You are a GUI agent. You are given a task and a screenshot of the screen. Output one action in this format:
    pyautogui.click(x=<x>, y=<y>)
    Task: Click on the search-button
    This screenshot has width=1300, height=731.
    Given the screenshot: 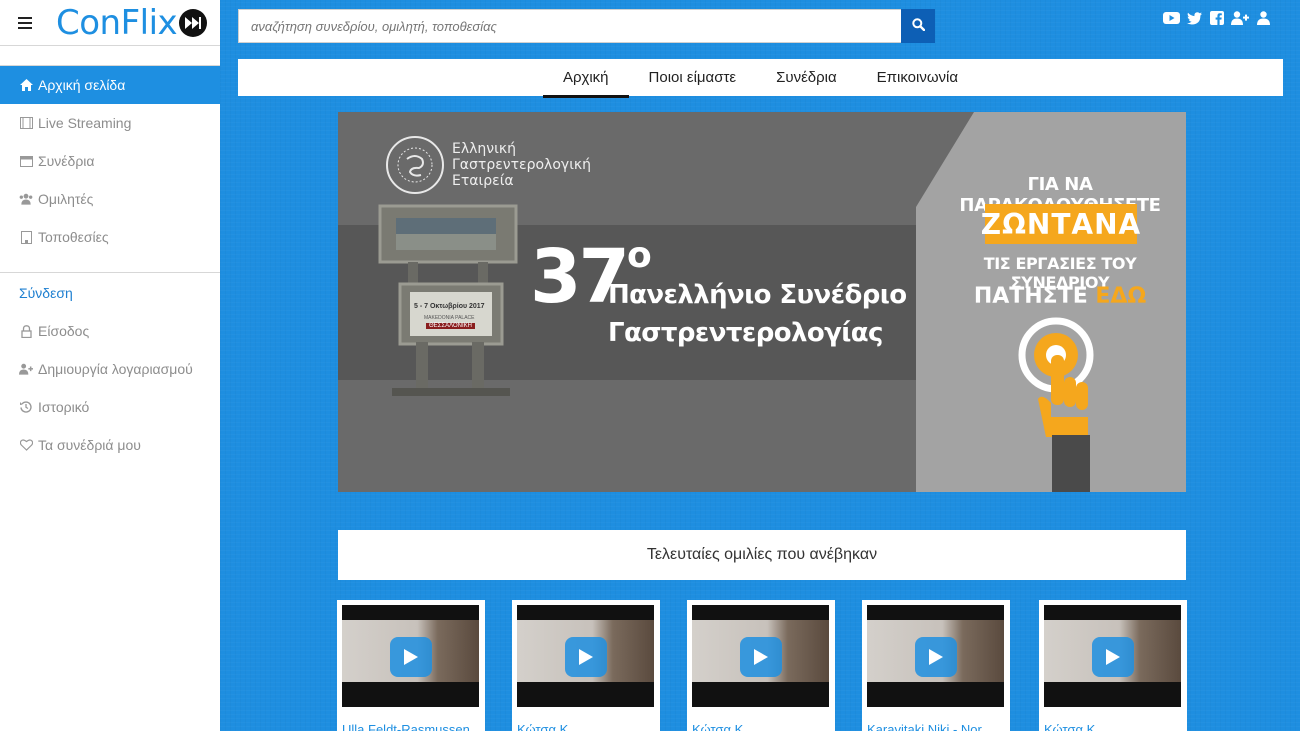 What is the action you would take?
    pyautogui.click(x=918, y=26)
    